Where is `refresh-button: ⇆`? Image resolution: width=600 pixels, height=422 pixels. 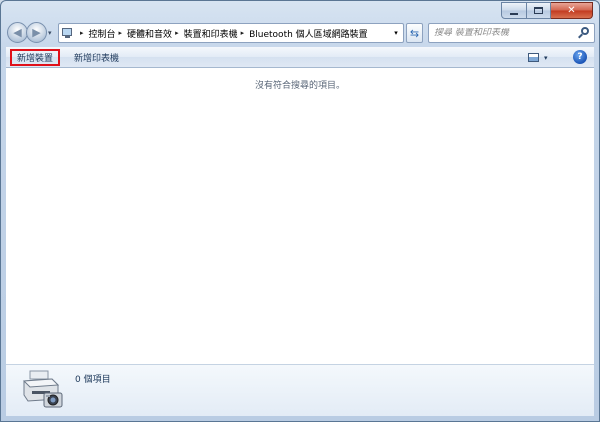 refresh-button: ⇆ is located at coordinates (414, 33).